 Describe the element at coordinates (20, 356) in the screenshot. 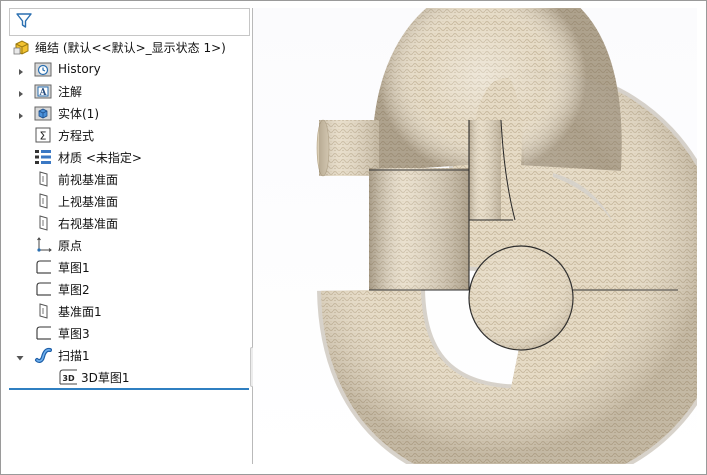

I see `collapse-arrow-icon` at that location.